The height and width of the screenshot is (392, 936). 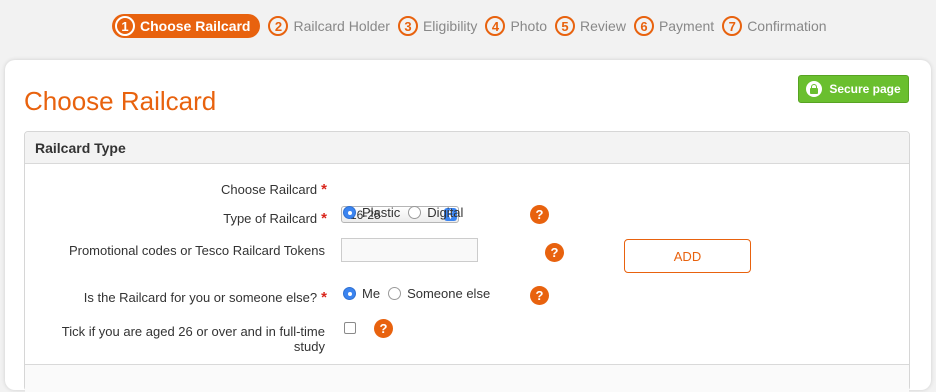 What do you see at coordinates (341, 26) in the screenshot?
I see `step-label: Railcard Holder` at bounding box center [341, 26].